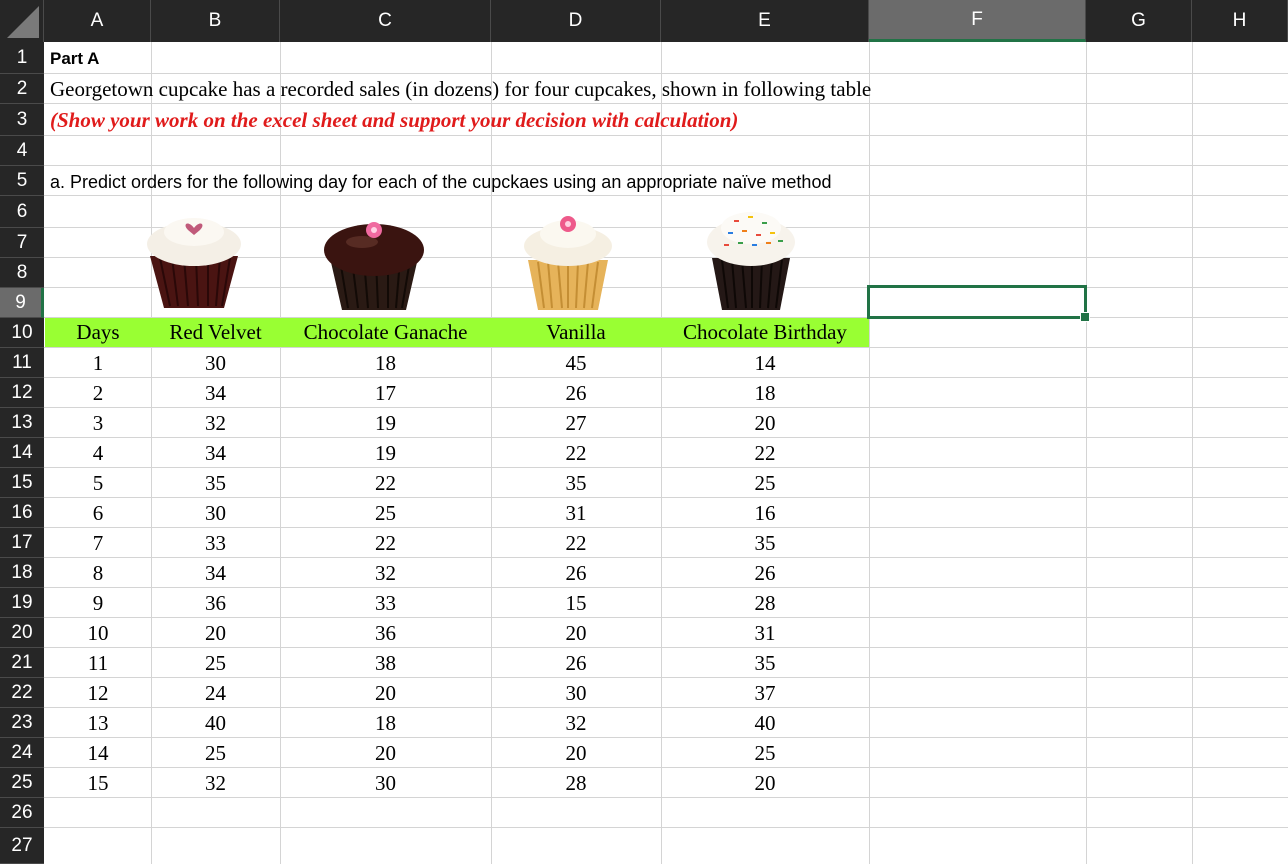  Describe the element at coordinates (1139, 21) in the screenshot. I see `column-header-g: G` at that location.